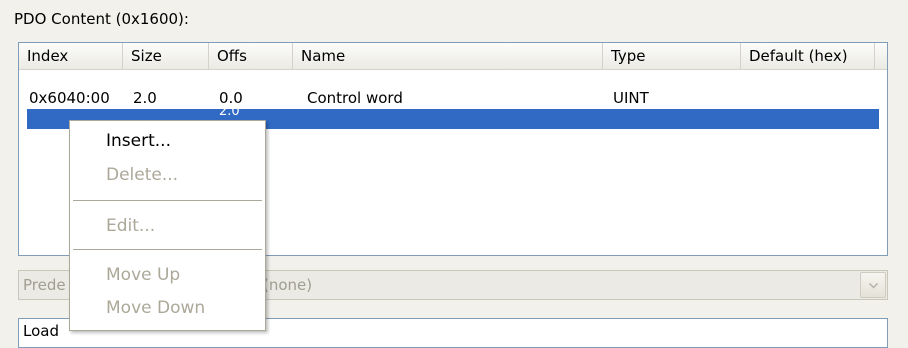 The height and width of the screenshot is (348, 908). Describe the element at coordinates (69, 98) in the screenshot. I see `cell-index: 0x6040:00` at that location.